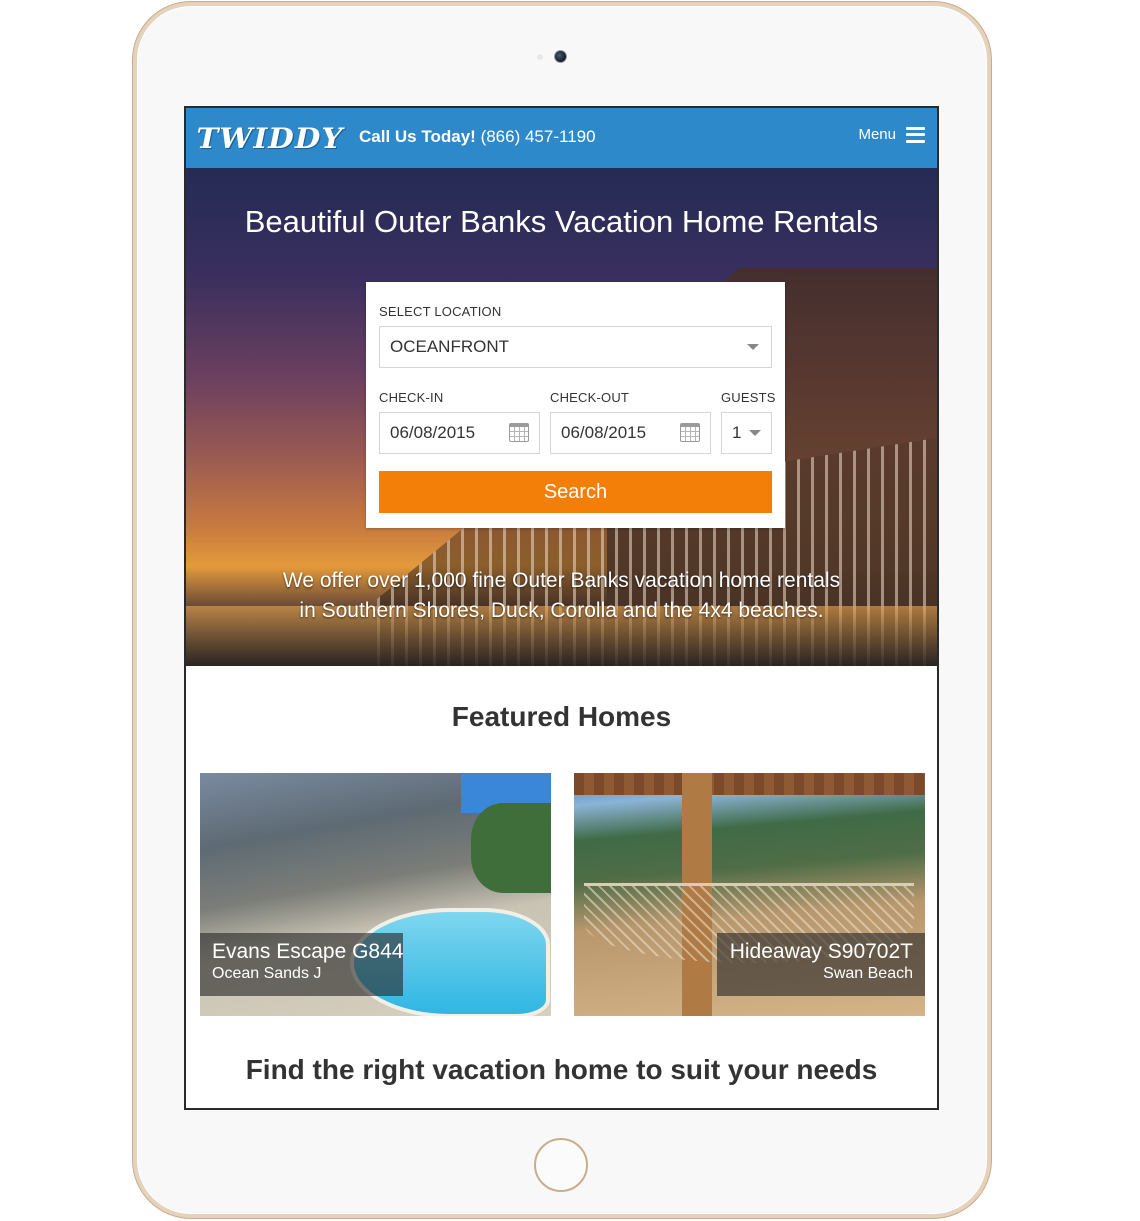 This screenshot has height=1221, width=1140. Describe the element at coordinates (270, 138) in the screenshot. I see `twiddy-logo: TWIDDY` at that location.